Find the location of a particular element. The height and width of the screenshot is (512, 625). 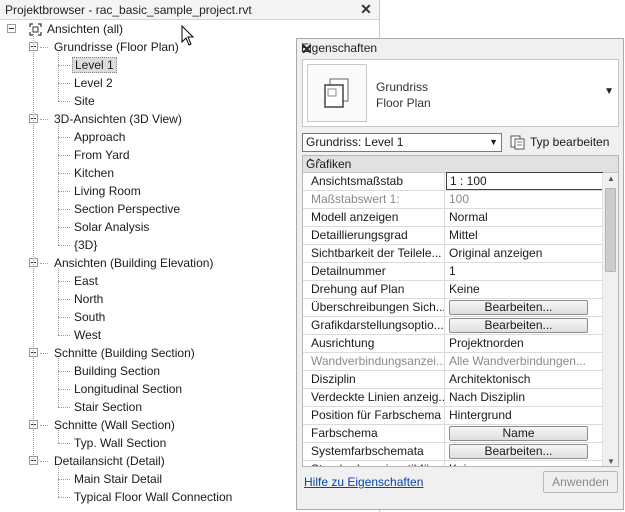

property-row: Detaillierungsgrad Mittel is located at coordinates (453, 236).